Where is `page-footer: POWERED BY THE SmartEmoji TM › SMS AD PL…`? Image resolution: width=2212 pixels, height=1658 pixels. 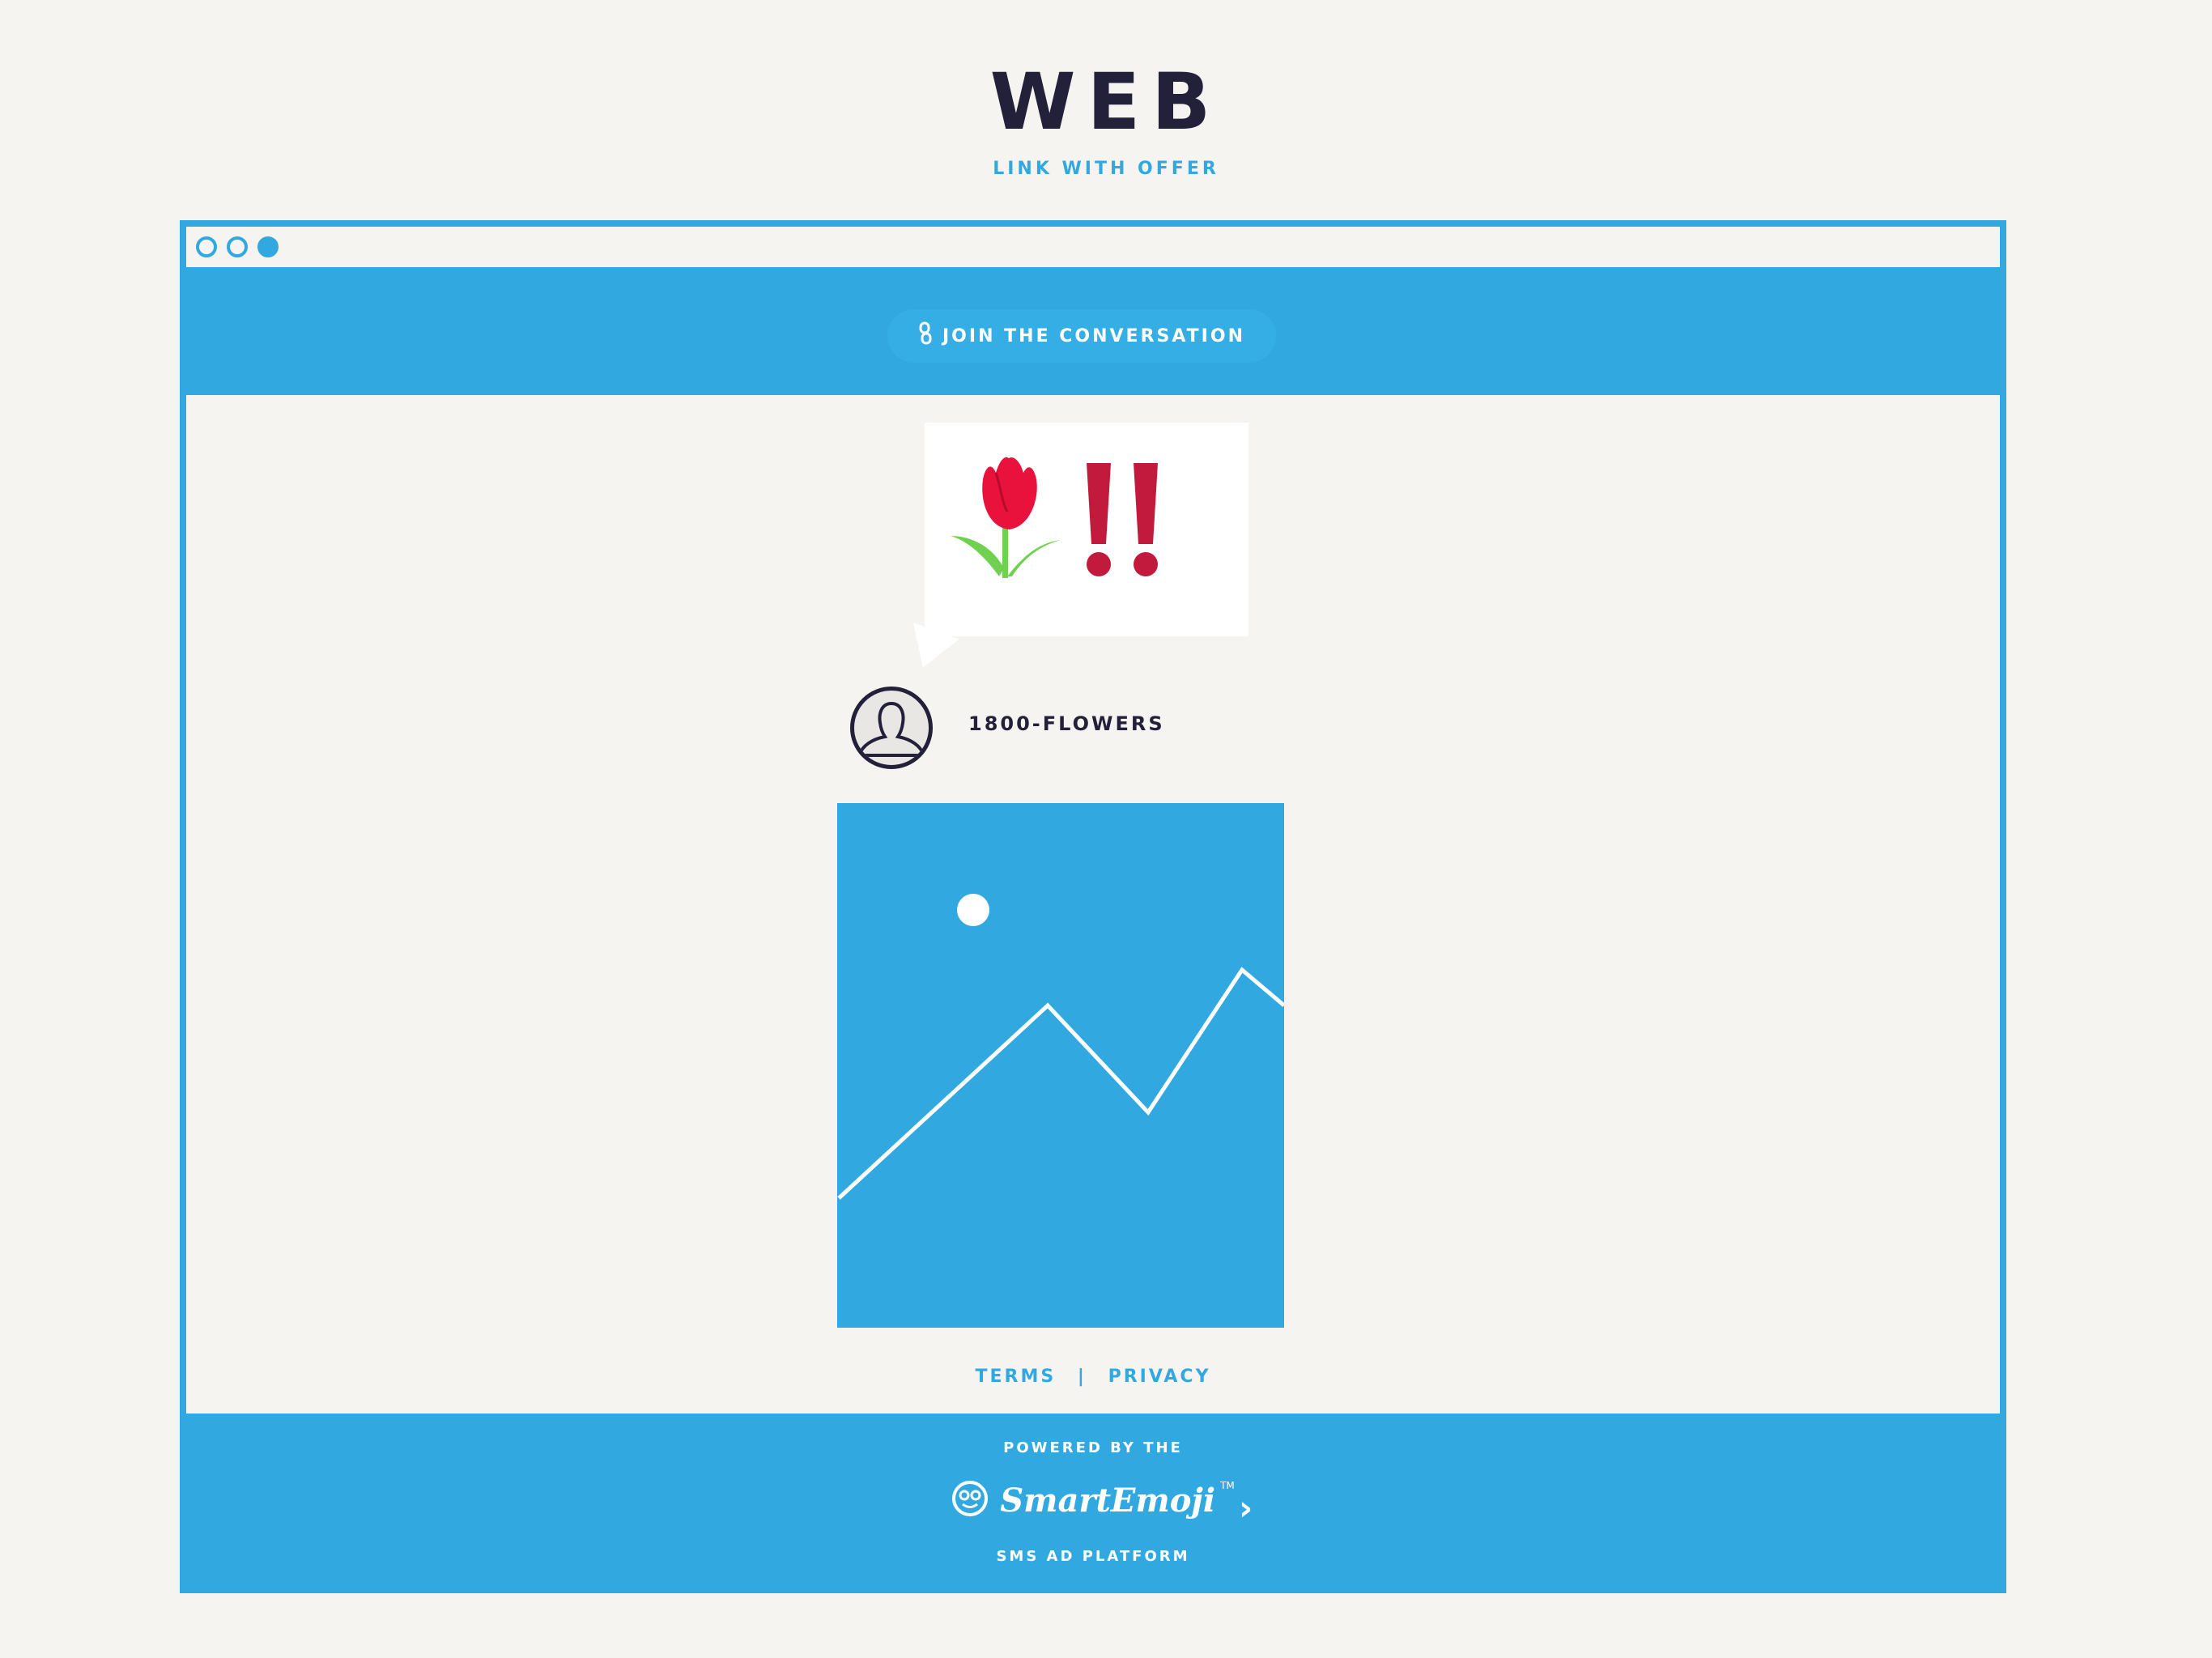
page-footer: POWERED BY THE SmartEmoji TM › SMS AD PL… is located at coordinates (1093, 1500).